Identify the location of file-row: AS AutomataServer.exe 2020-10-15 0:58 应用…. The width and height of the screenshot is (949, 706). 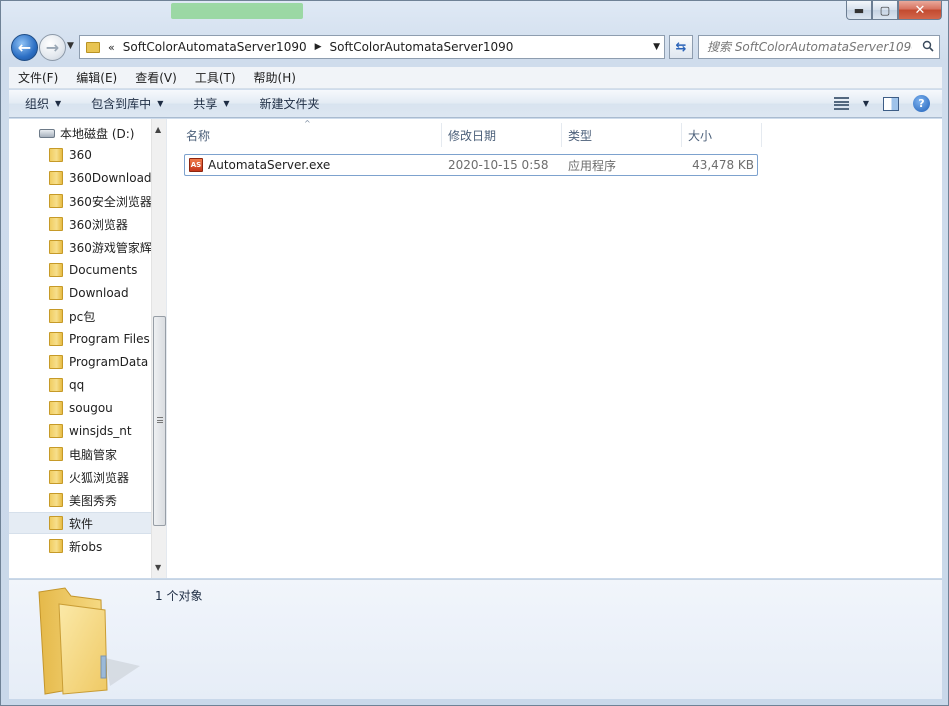
(471, 165).